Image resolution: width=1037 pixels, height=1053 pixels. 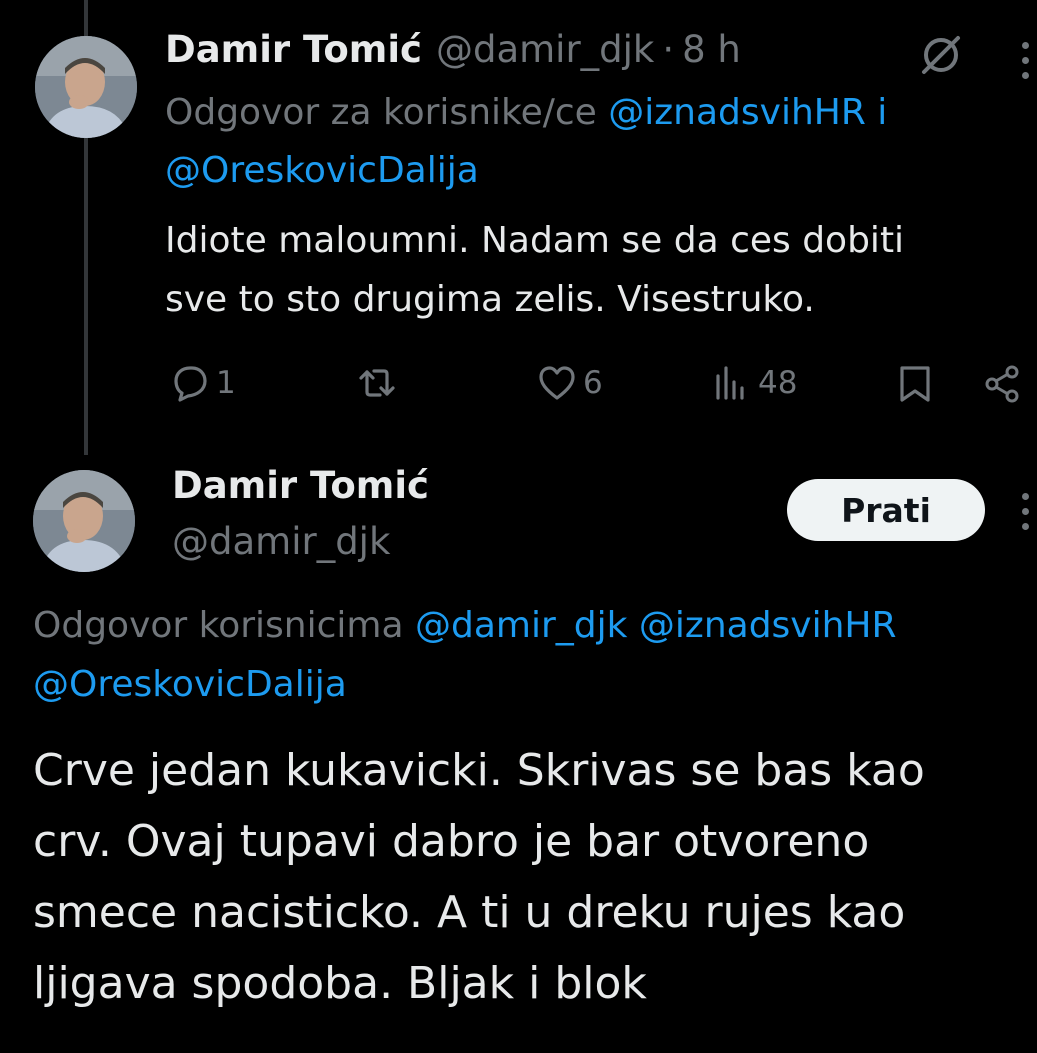 I want to click on tweet-text: crv. Ovaj tupavi dabro je bar otvoreno, so click(x=451, y=841).